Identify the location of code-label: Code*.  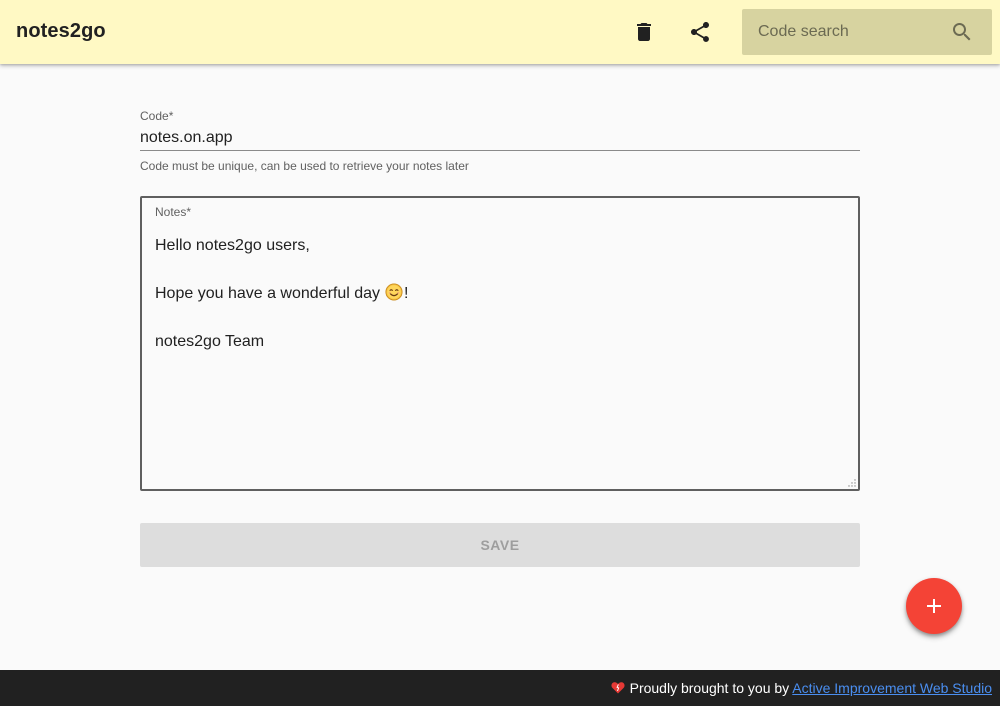
(157, 116).